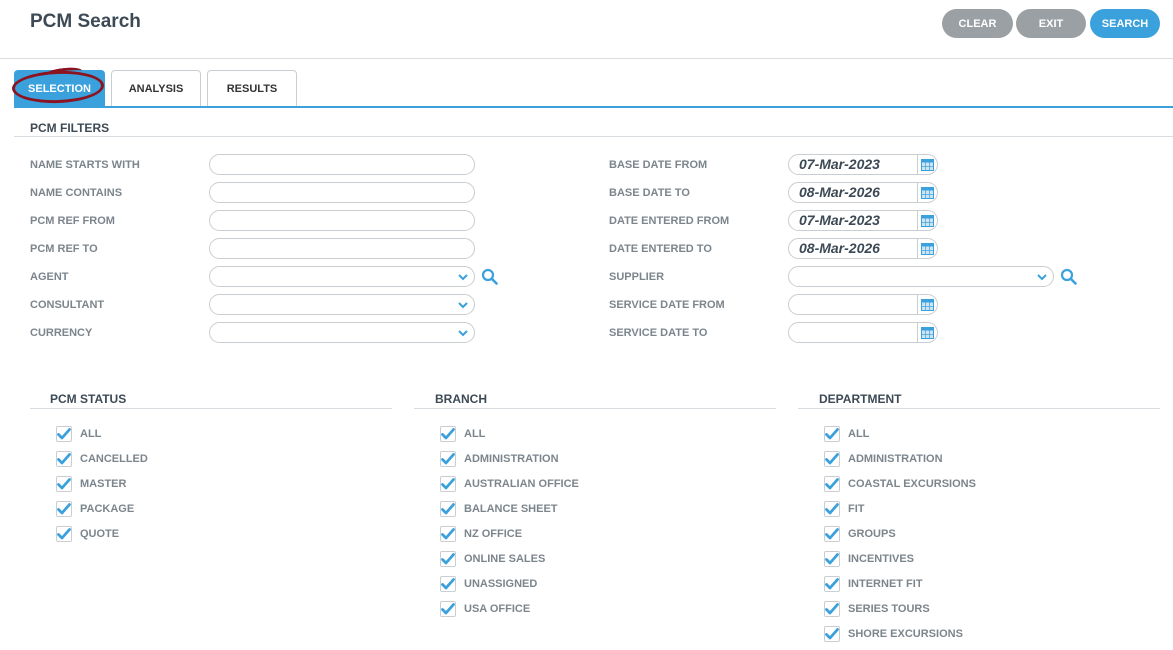  Describe the element at coordinates (489, 276) in the screenshot. I see `agent-search-icon` at that location.